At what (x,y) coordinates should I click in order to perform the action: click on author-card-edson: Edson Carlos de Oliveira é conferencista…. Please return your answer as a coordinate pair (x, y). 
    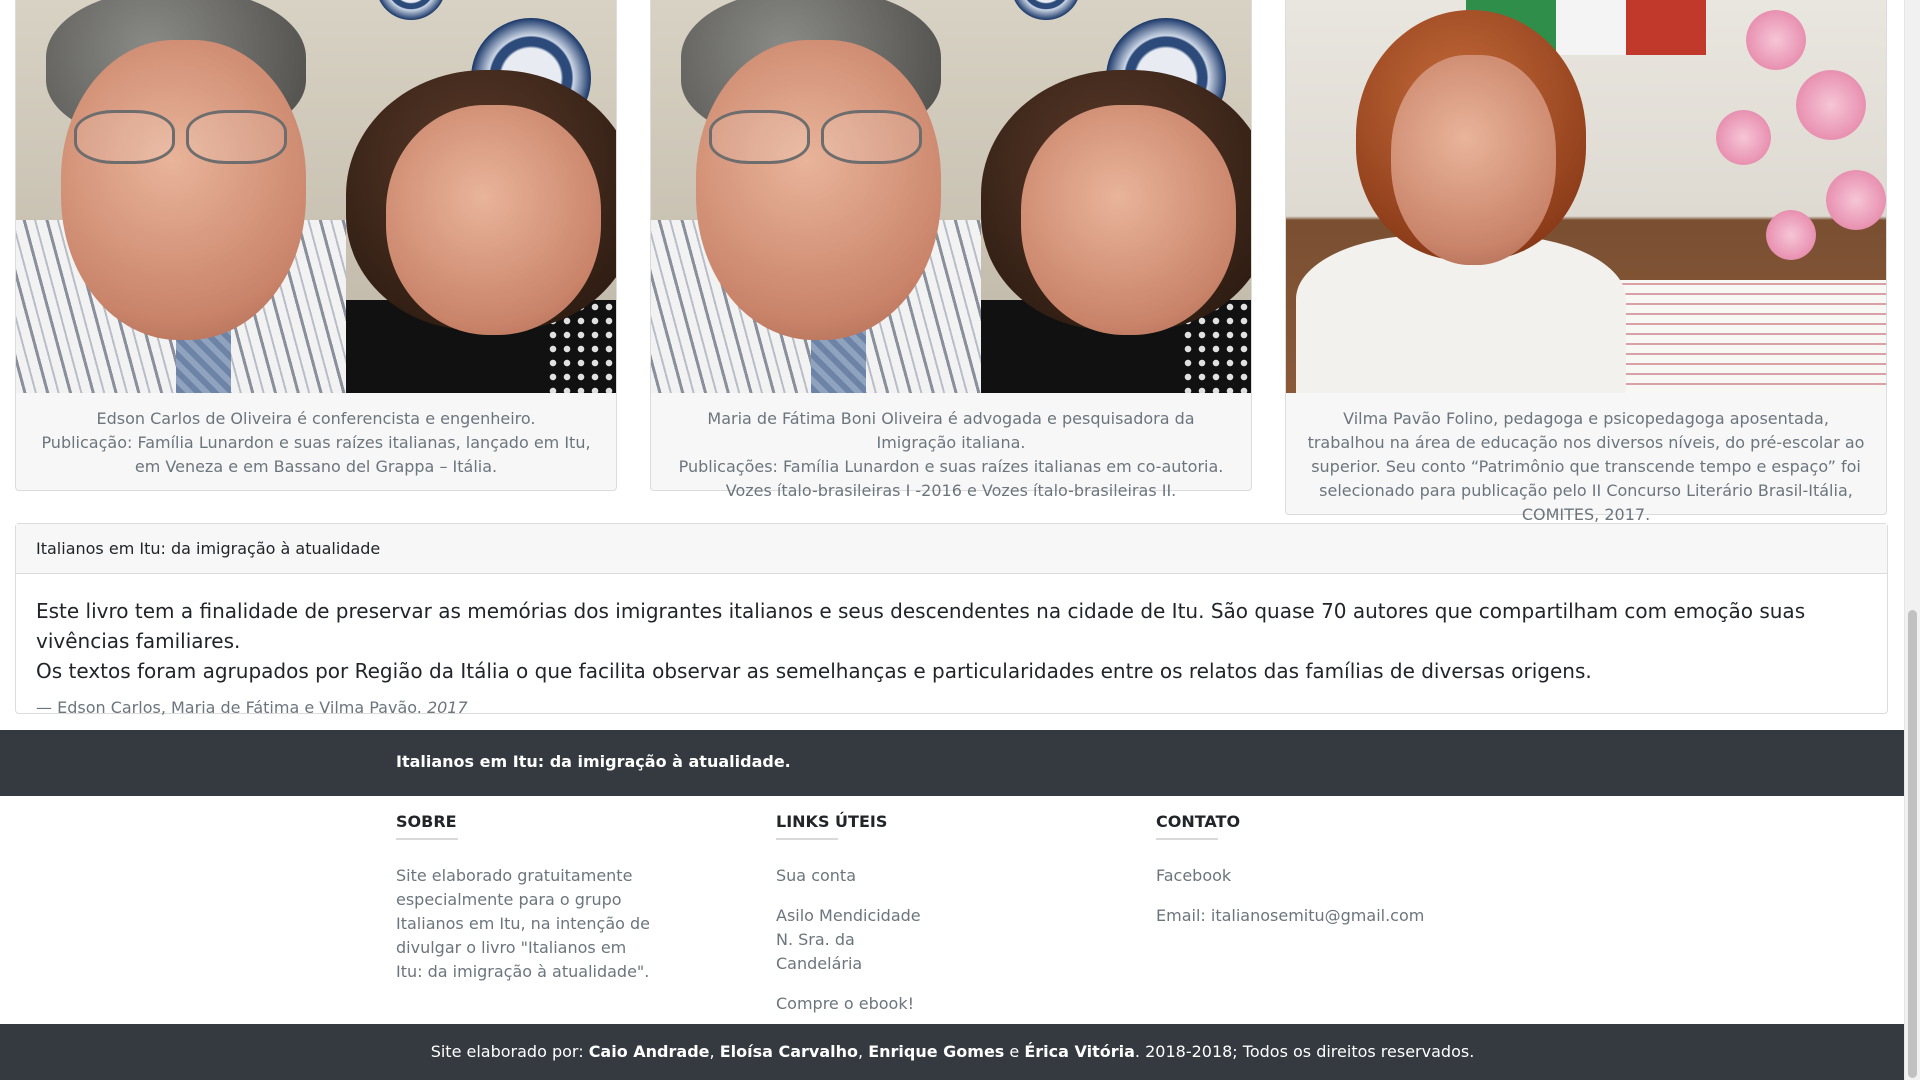
    Looking at the image, I should click on (316, 245).